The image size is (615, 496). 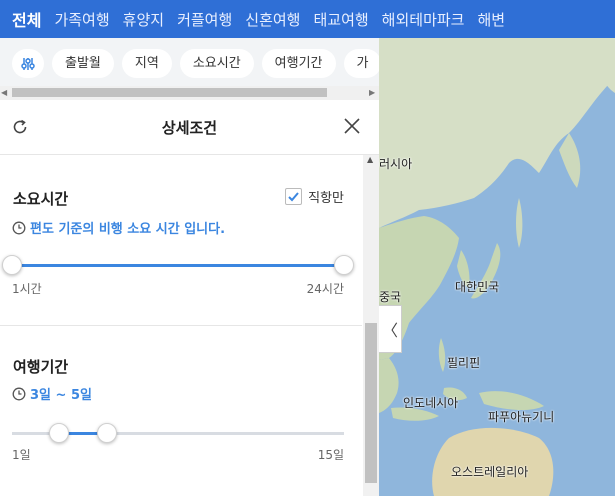 I want to click on tab-couple-trip: 커플여행, so click(x=198, y=19).